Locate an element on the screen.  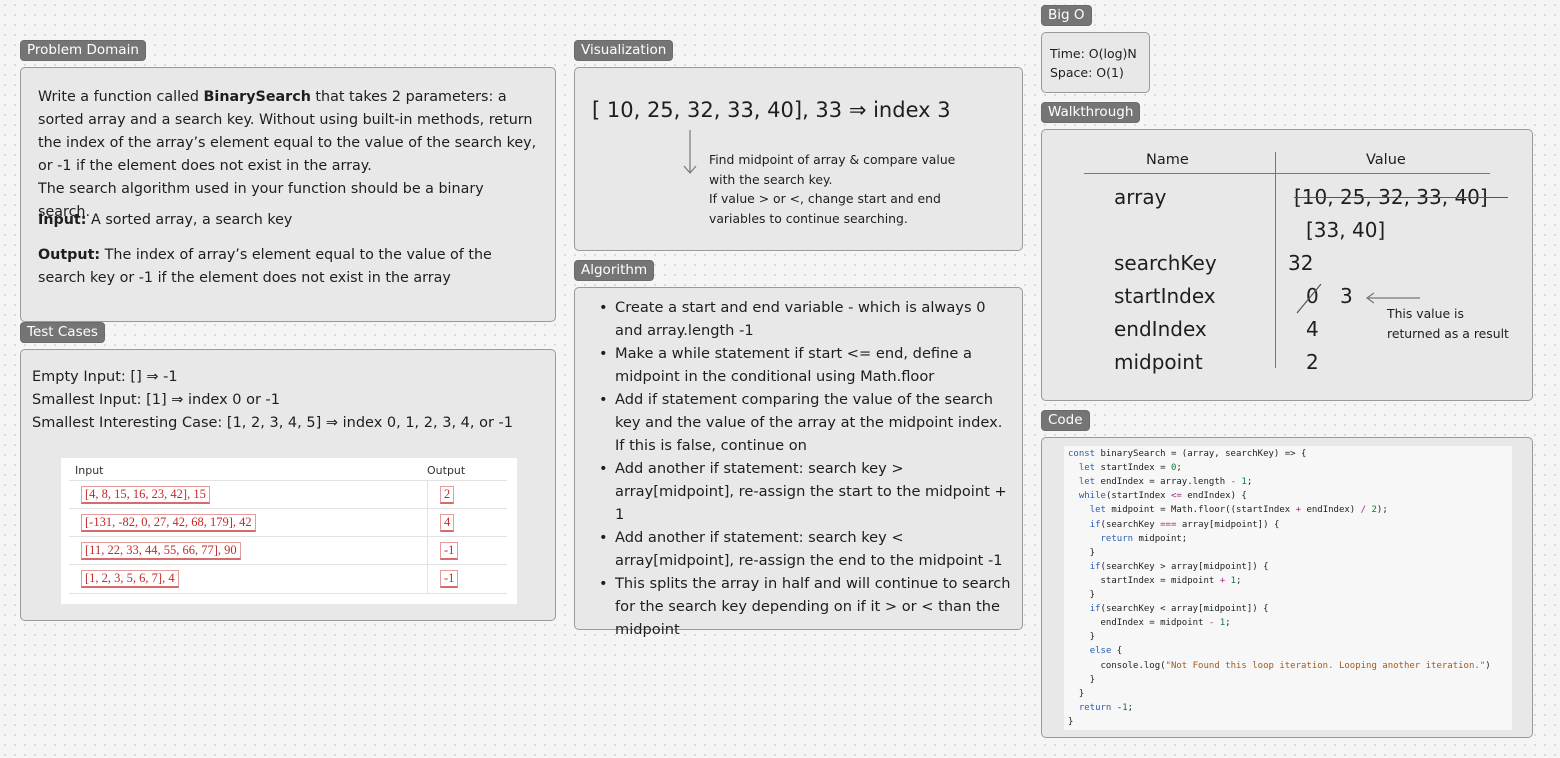
code-line: endIndex = midpoint - 1; is located at coordinates (1149, 623).